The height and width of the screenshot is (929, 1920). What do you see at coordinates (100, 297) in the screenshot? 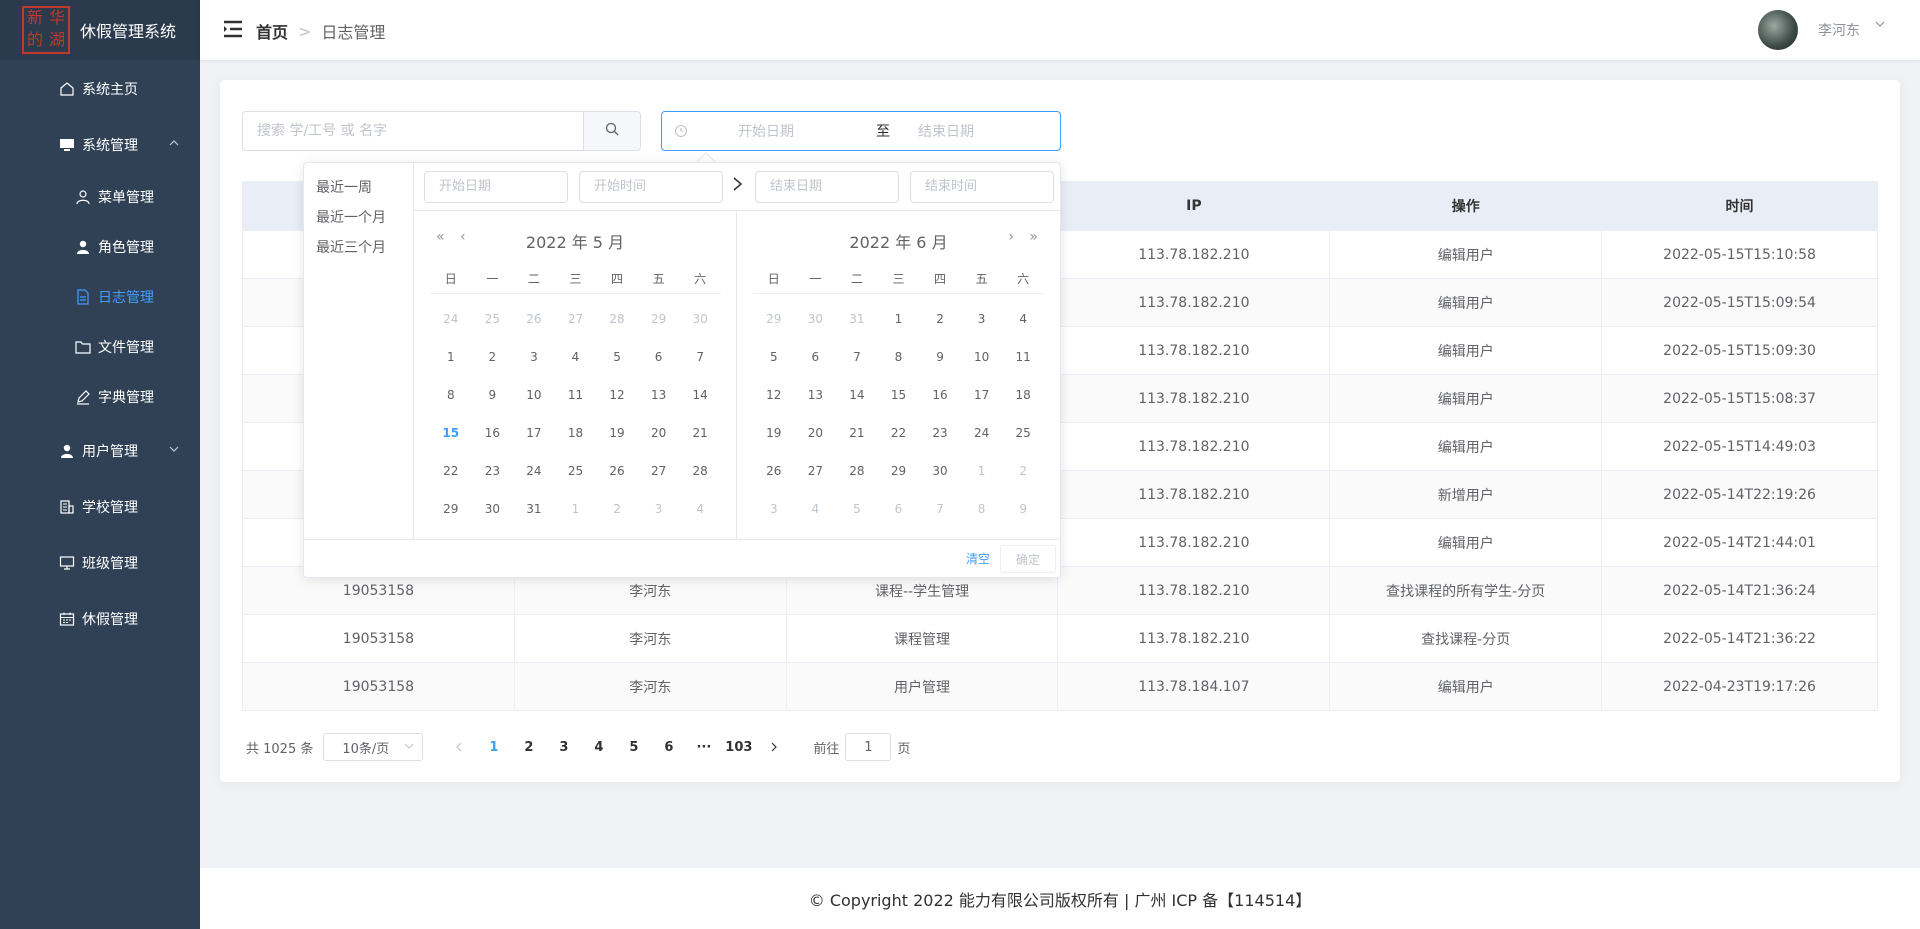
I see `sidebar-item-log: 日志管理` at bounding box center [100, 297].